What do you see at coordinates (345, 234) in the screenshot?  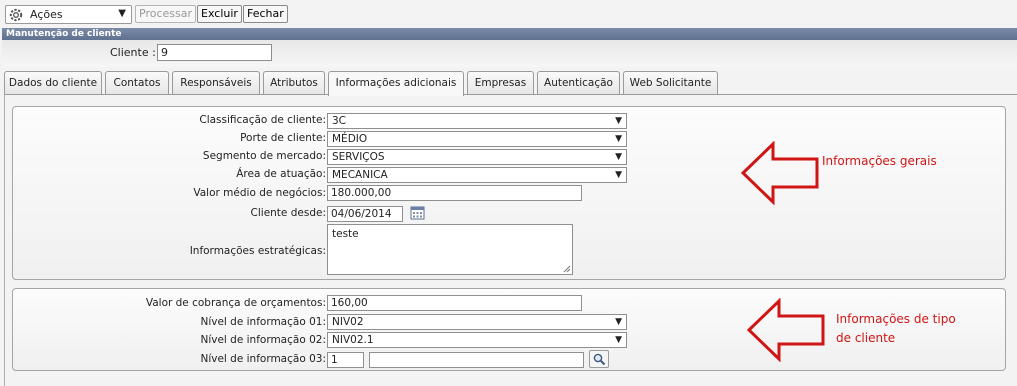 I see `info-estrategicas-value: teste` at bounding box center [345, 234].